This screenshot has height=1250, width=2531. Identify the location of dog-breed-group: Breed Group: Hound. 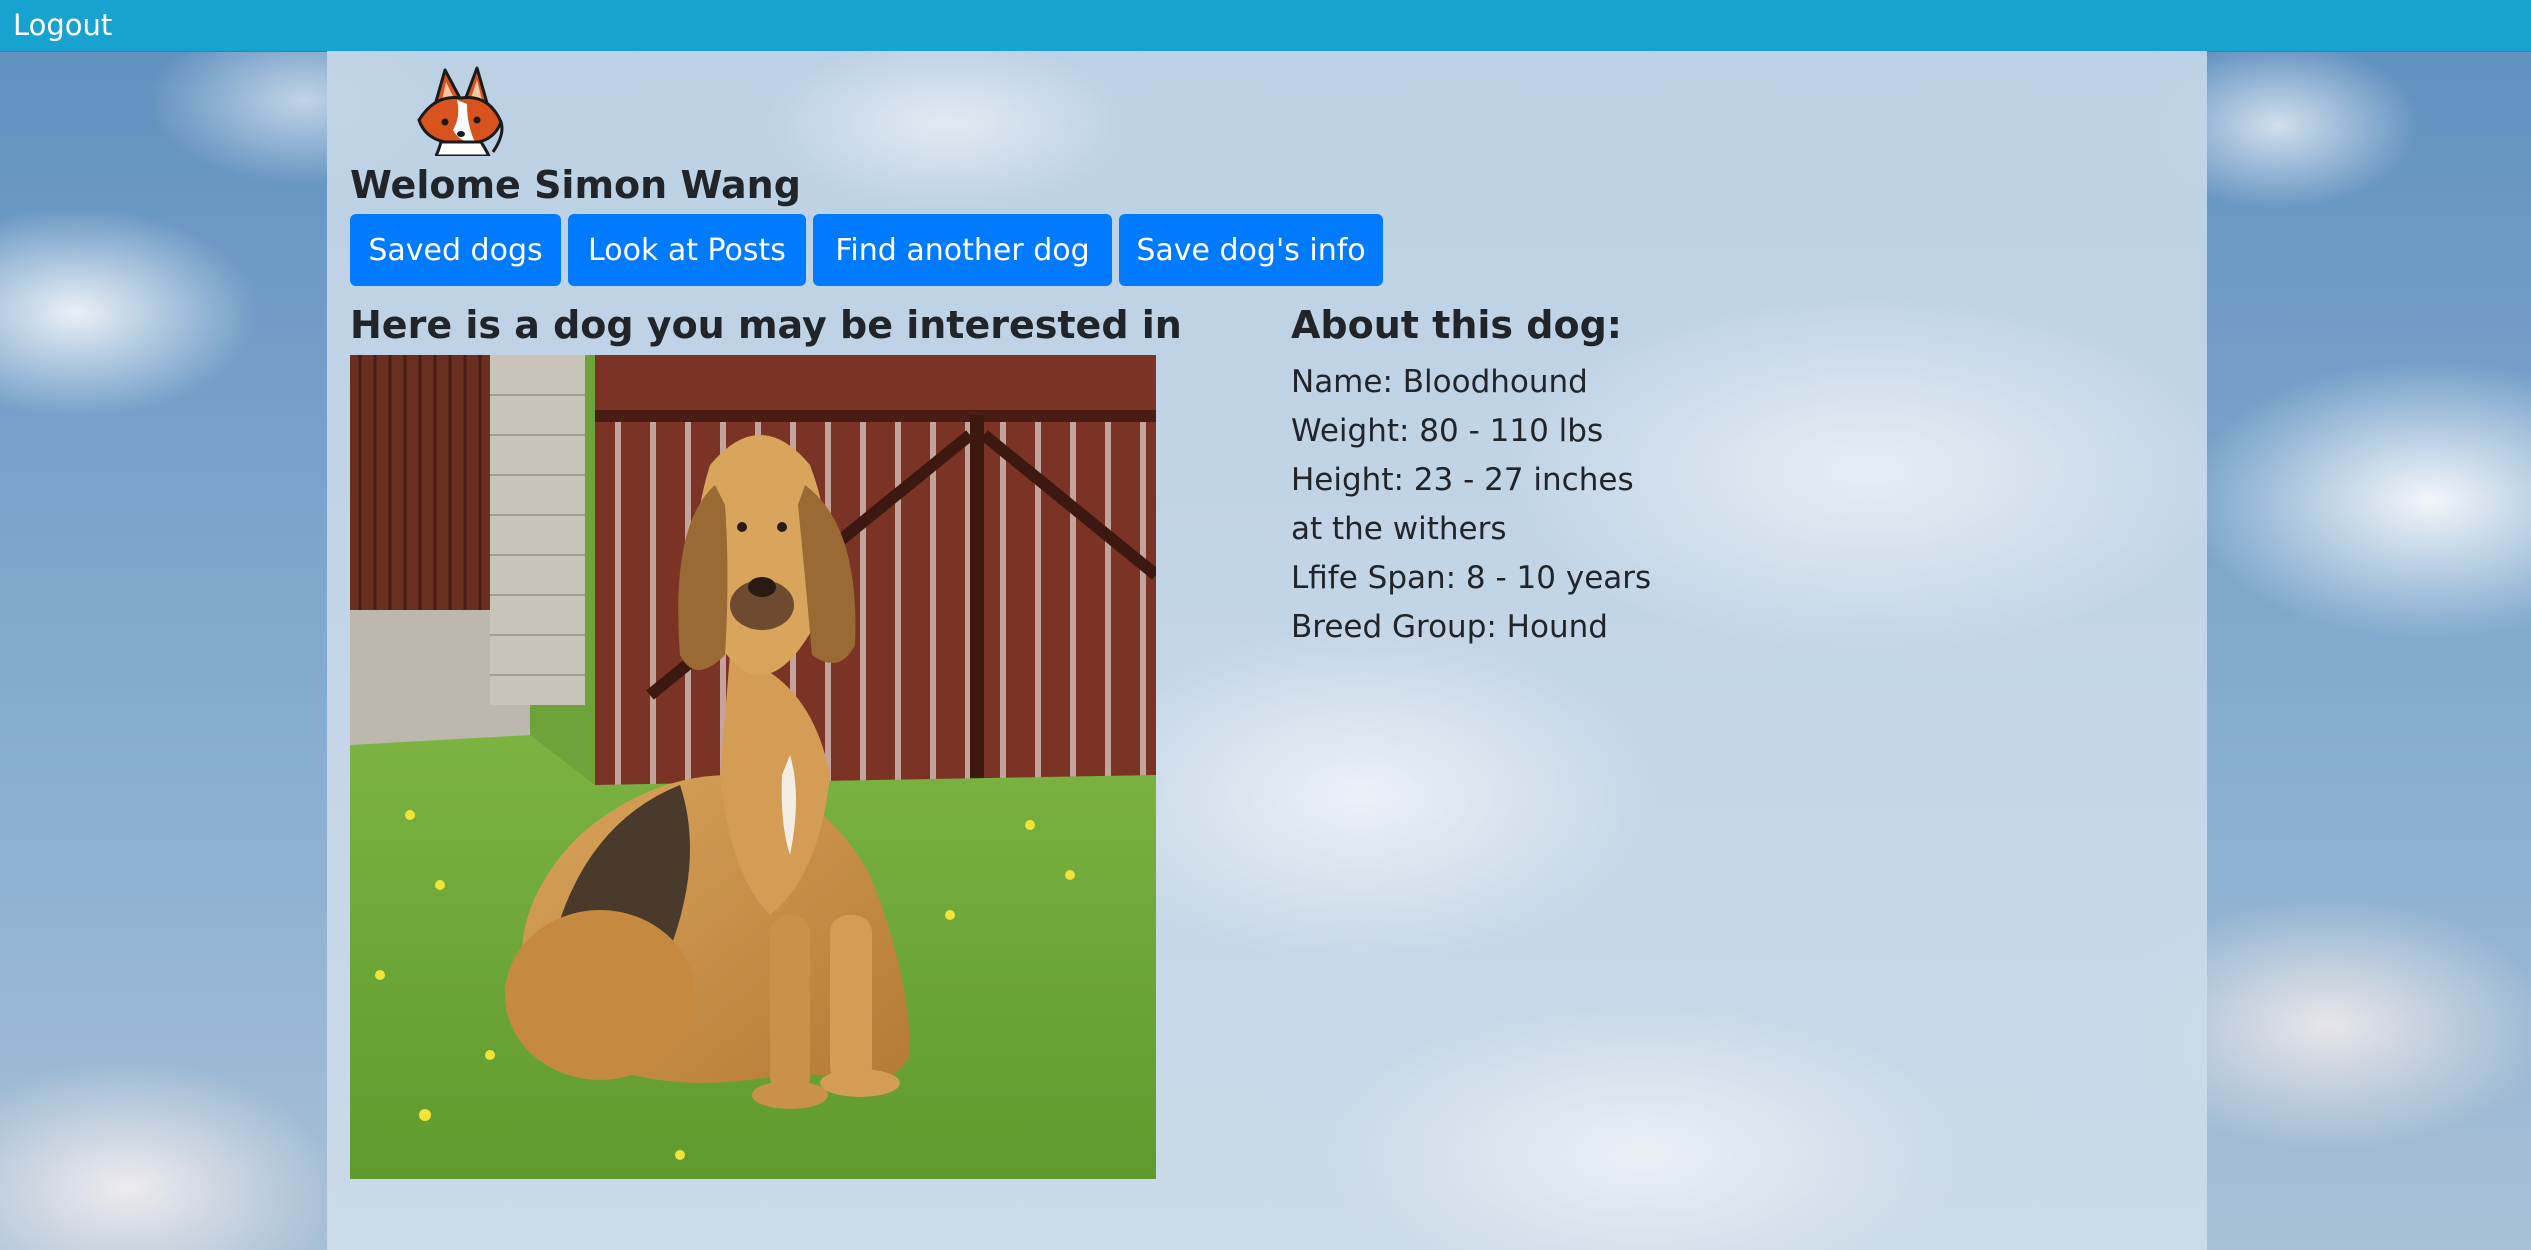
(1449, 627).